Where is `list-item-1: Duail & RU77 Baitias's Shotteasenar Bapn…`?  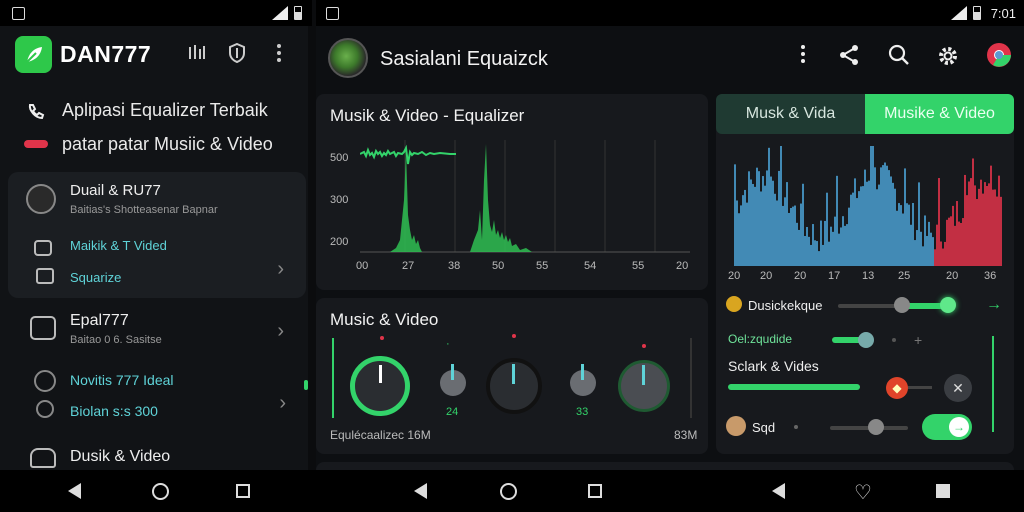 list-item-1: Duail & RU77 Baitias's Shotteasenar Bapn… is located at coordinates (157, 235).